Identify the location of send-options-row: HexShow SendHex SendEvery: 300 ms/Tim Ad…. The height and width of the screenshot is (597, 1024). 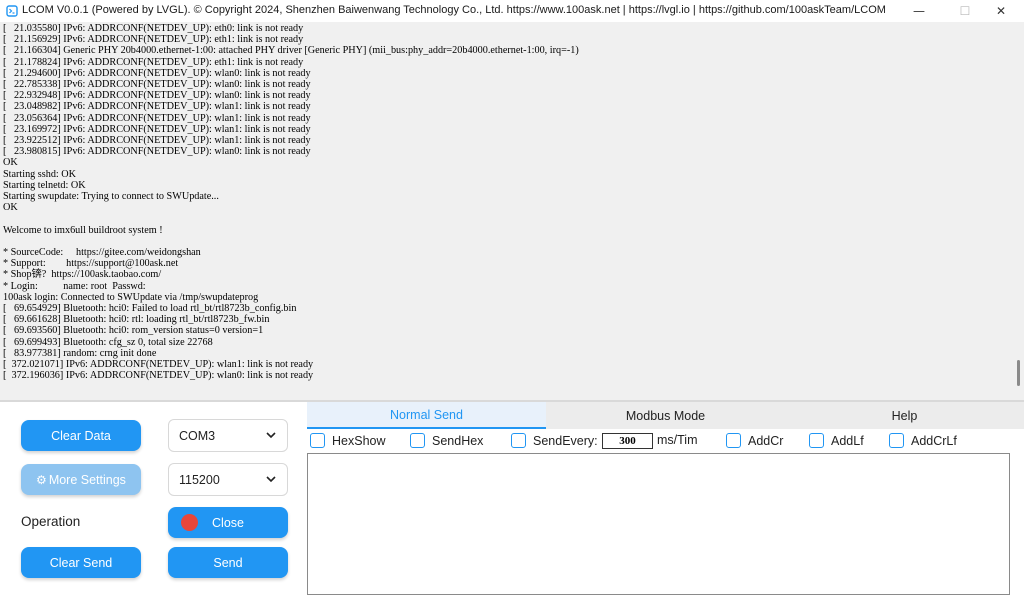
(665, 441).